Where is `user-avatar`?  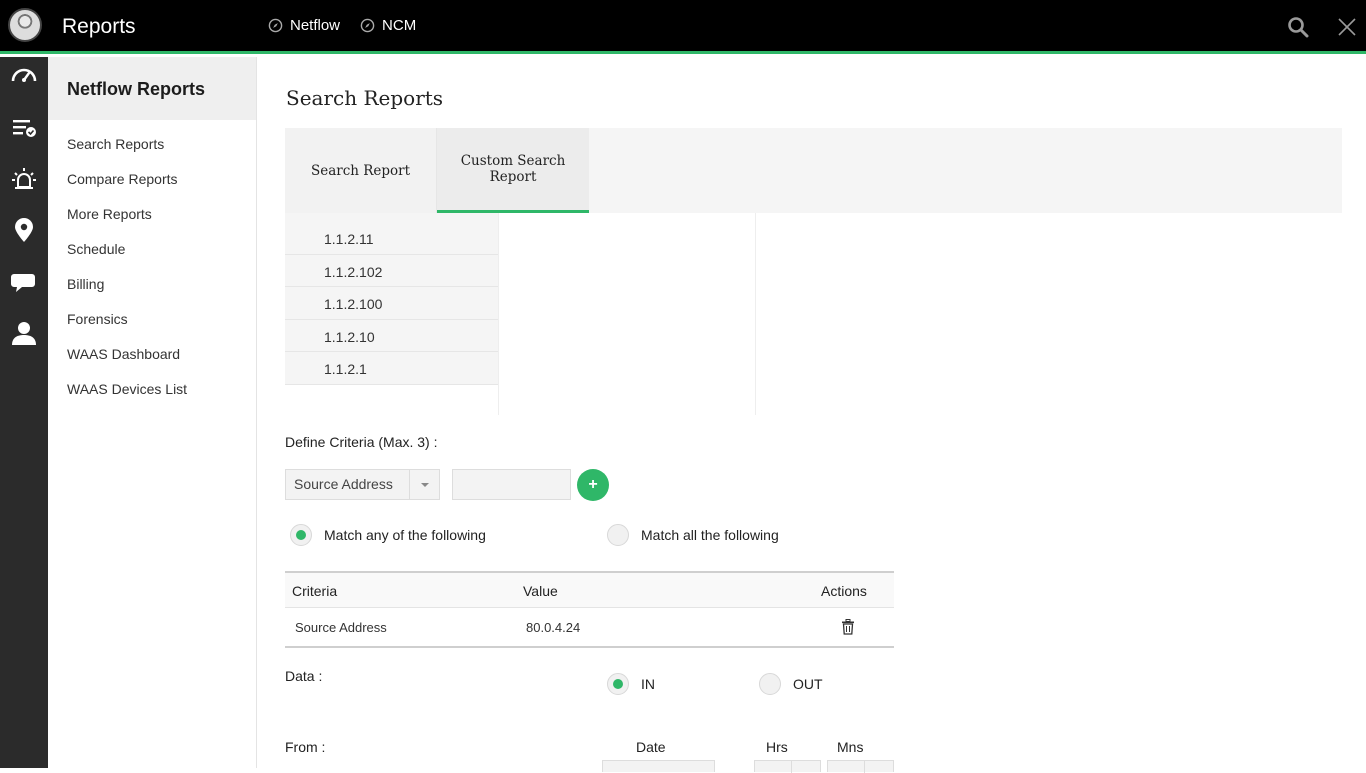 user-avatar is located at coordinates (25, 25).